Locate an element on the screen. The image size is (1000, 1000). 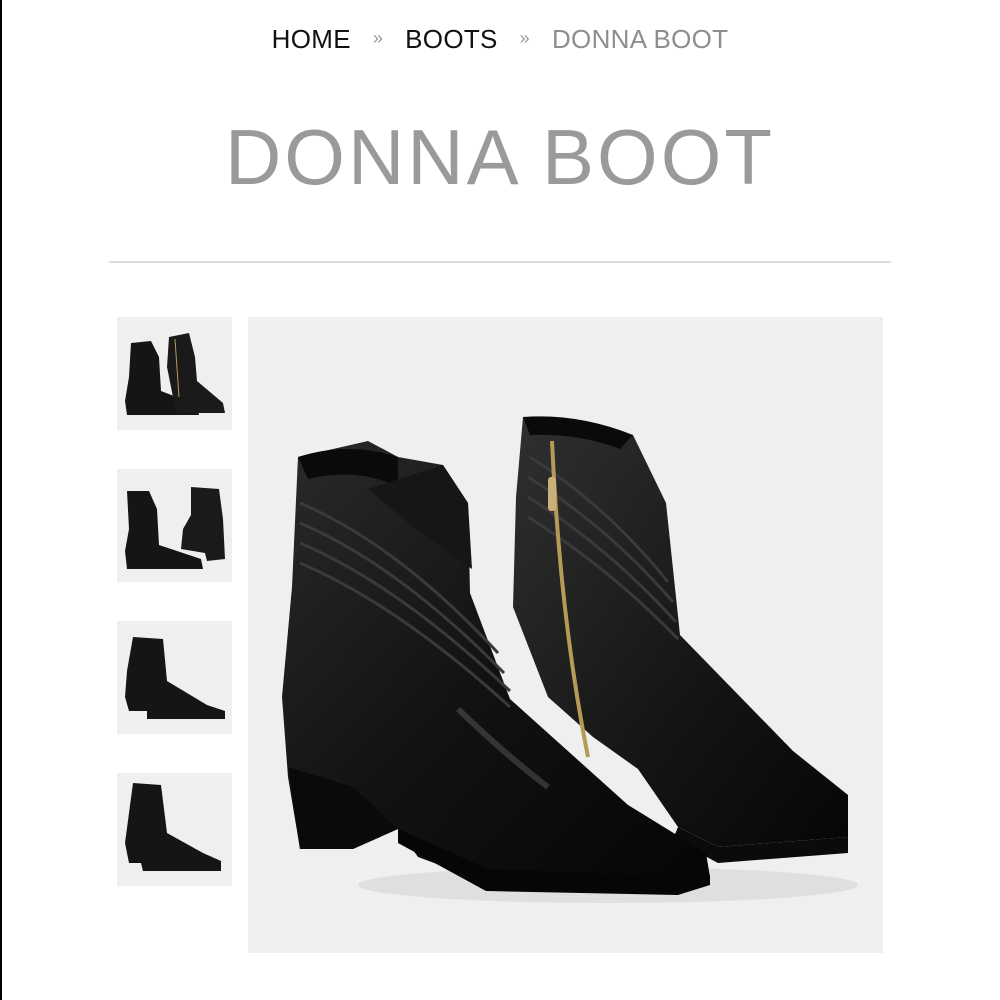
title-divider is located at coordinates (500, 262).